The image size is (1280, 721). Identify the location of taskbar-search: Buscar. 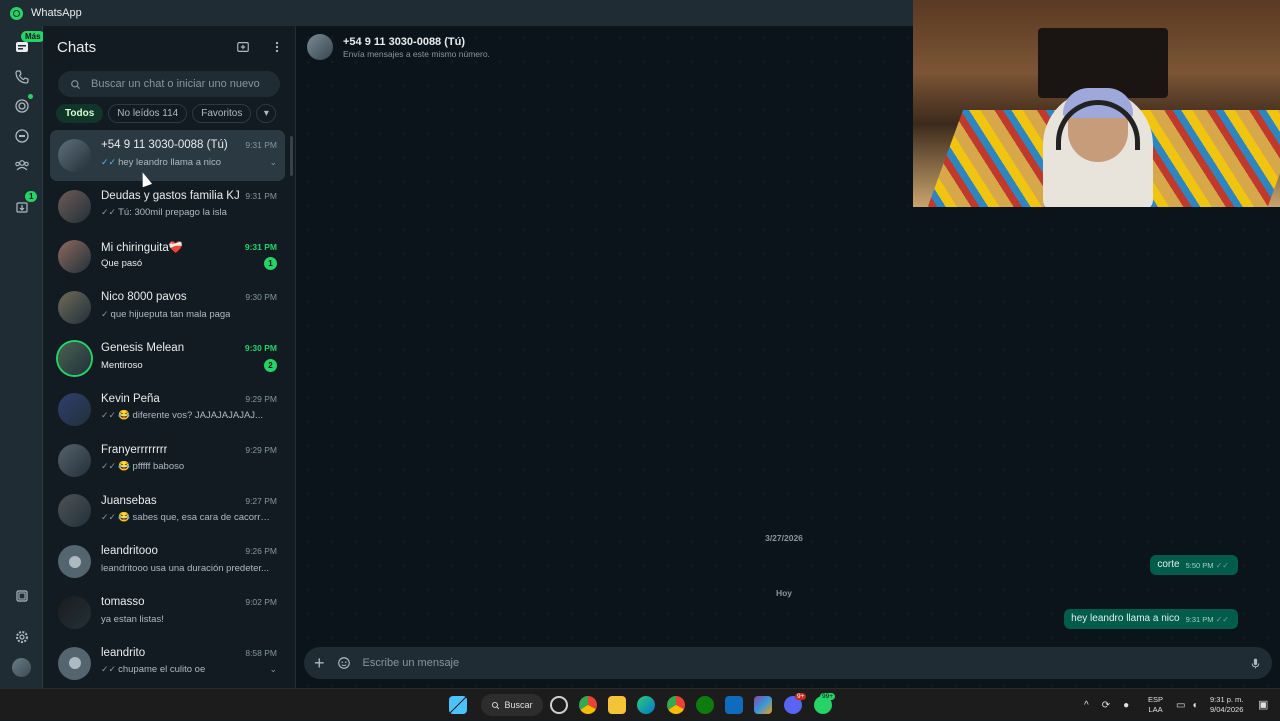
(512, 705).